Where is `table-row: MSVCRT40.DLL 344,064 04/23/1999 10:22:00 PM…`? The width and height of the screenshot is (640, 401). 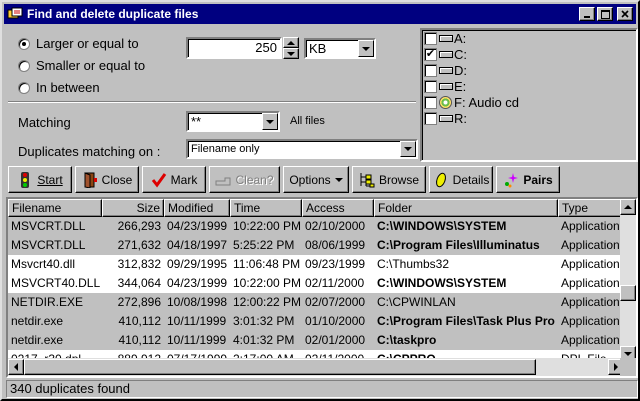 table-row: MSVCRT40.DLL 344,064 04/23/1999 10:22:00 PM… is located at coordinates (322, 283).